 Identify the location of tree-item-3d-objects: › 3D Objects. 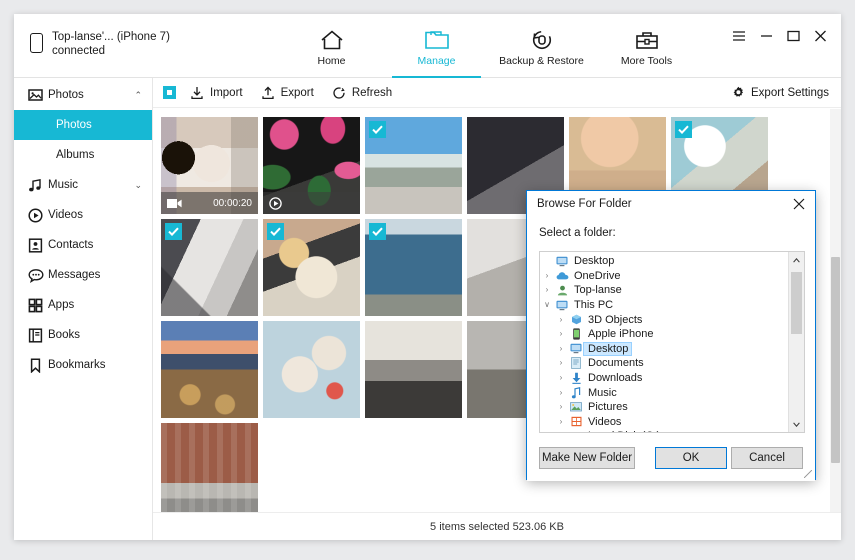
(672, 319).